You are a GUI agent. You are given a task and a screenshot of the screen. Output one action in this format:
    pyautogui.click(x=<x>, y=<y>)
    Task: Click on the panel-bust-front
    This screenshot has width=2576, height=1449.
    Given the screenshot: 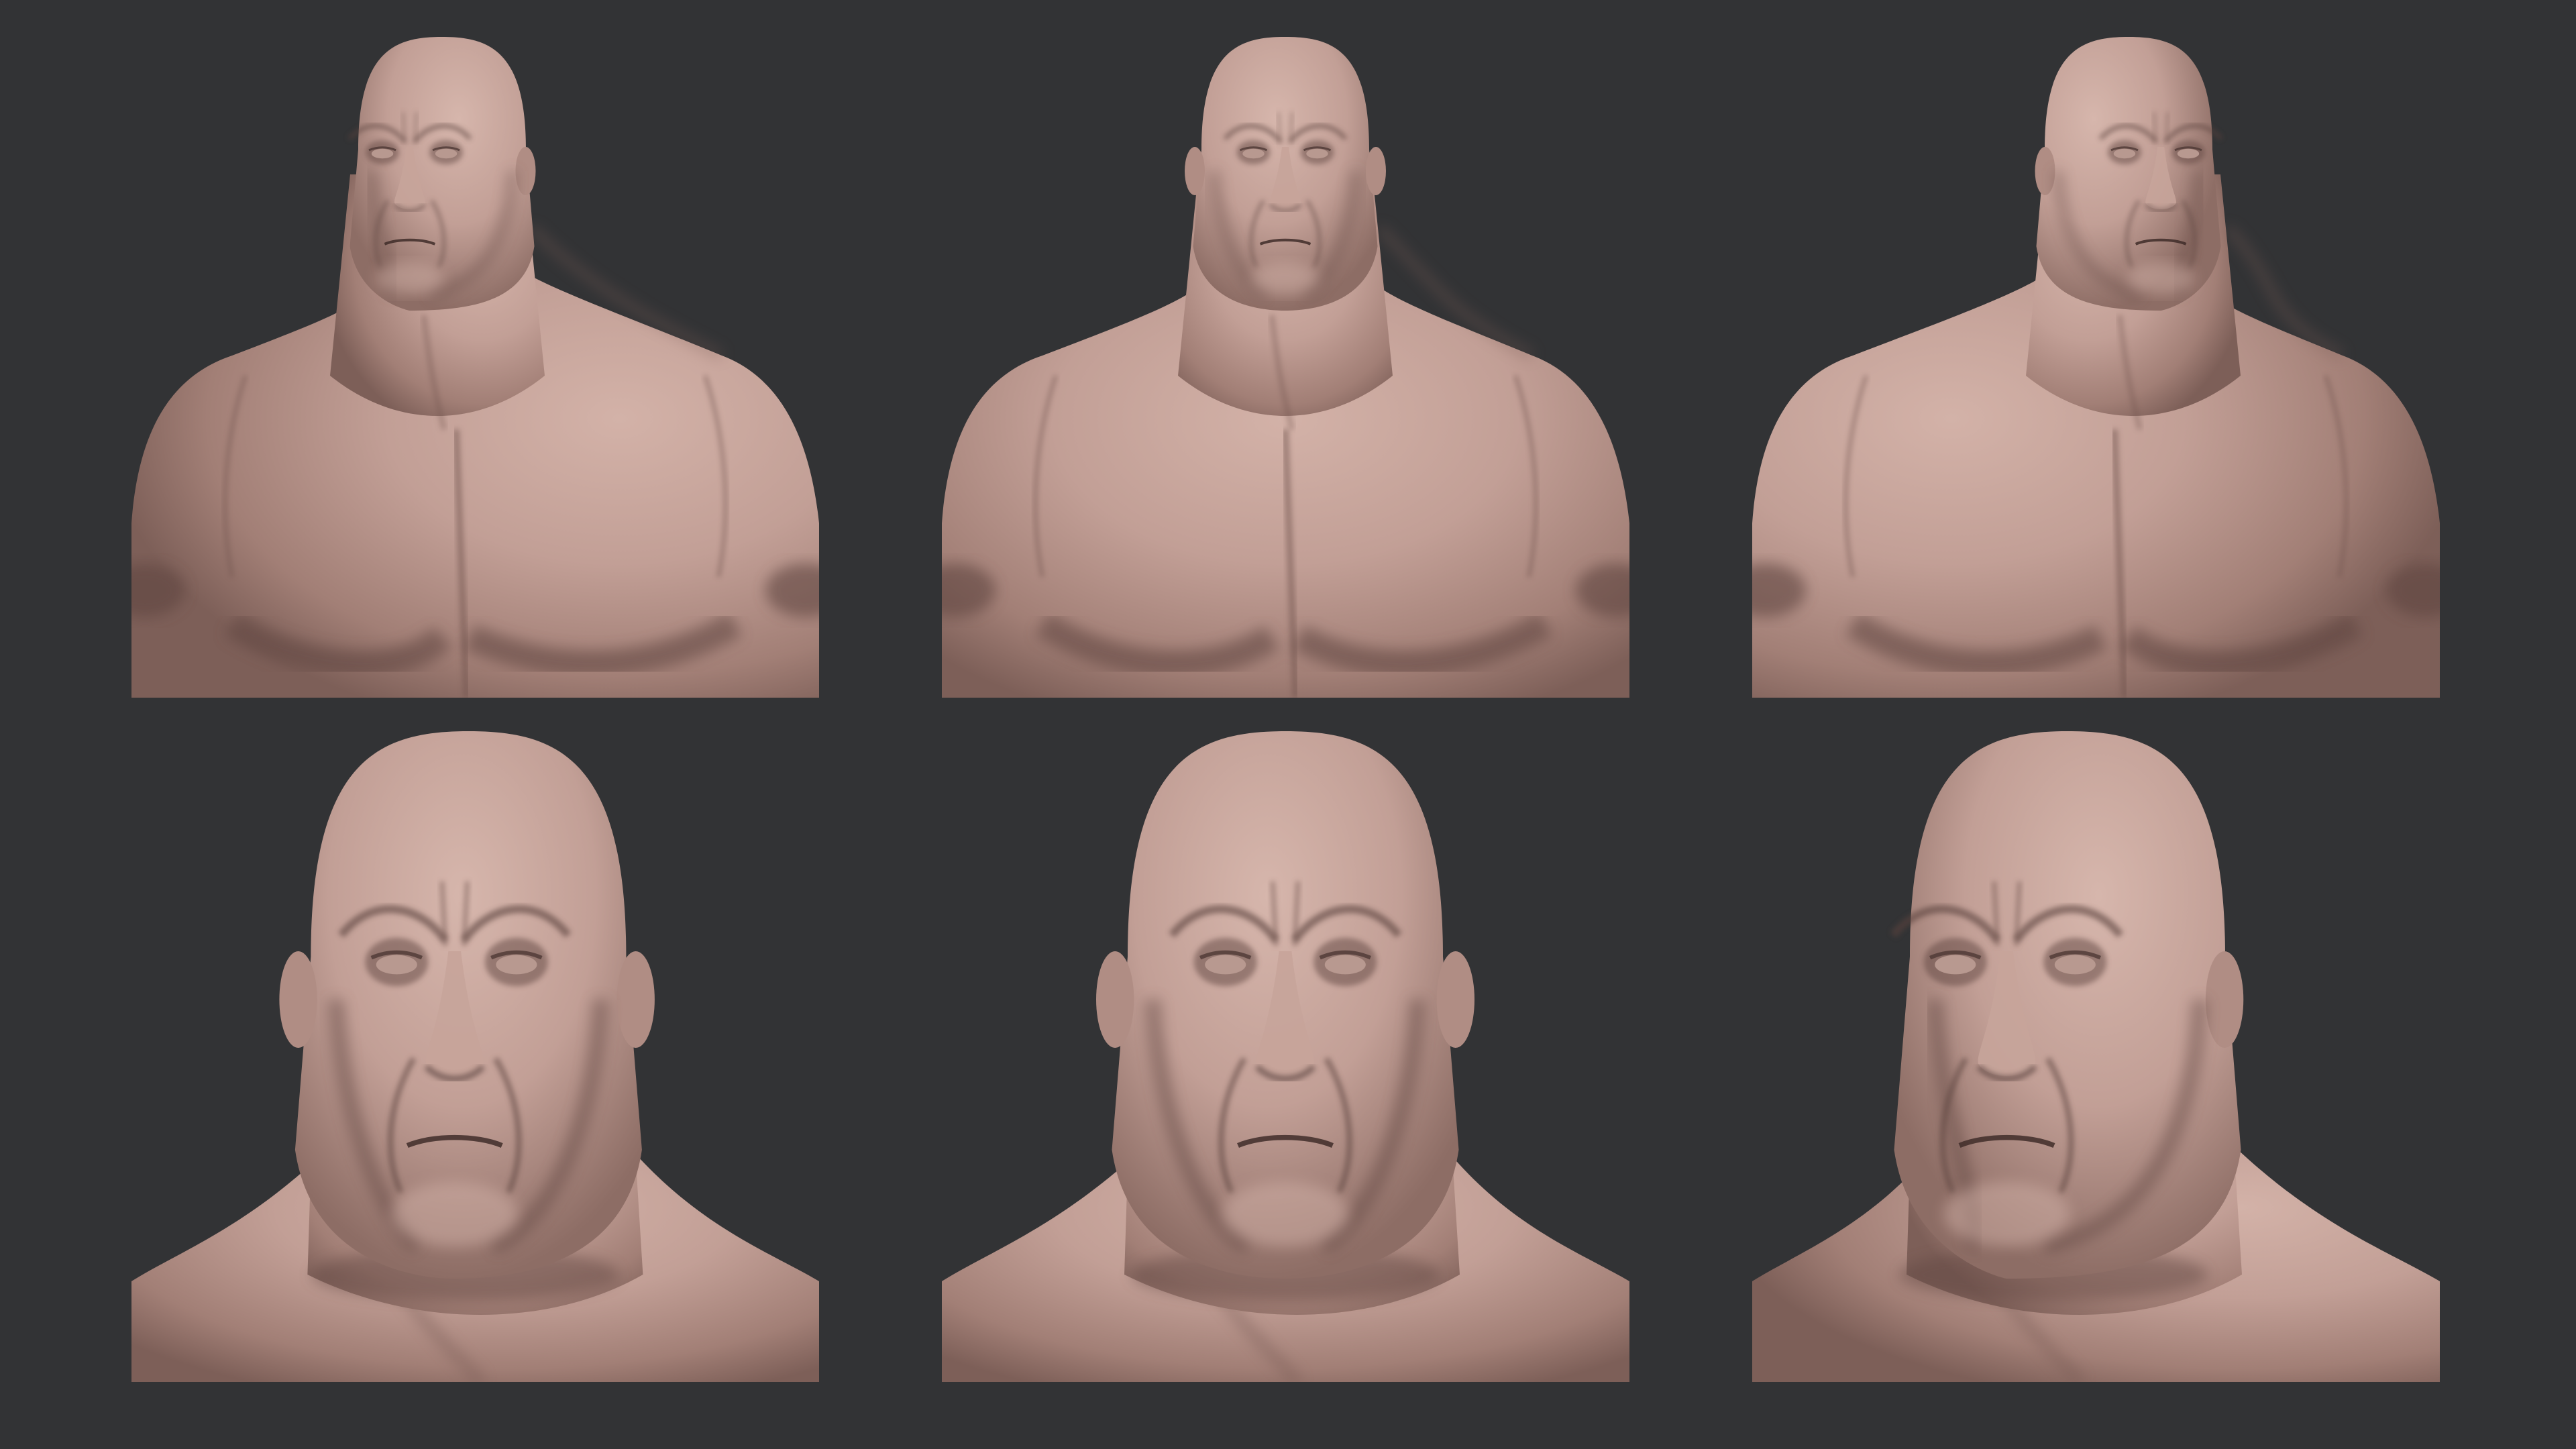 What is the action you would take?
    pyautogui.click(x=1285, y=349)
    